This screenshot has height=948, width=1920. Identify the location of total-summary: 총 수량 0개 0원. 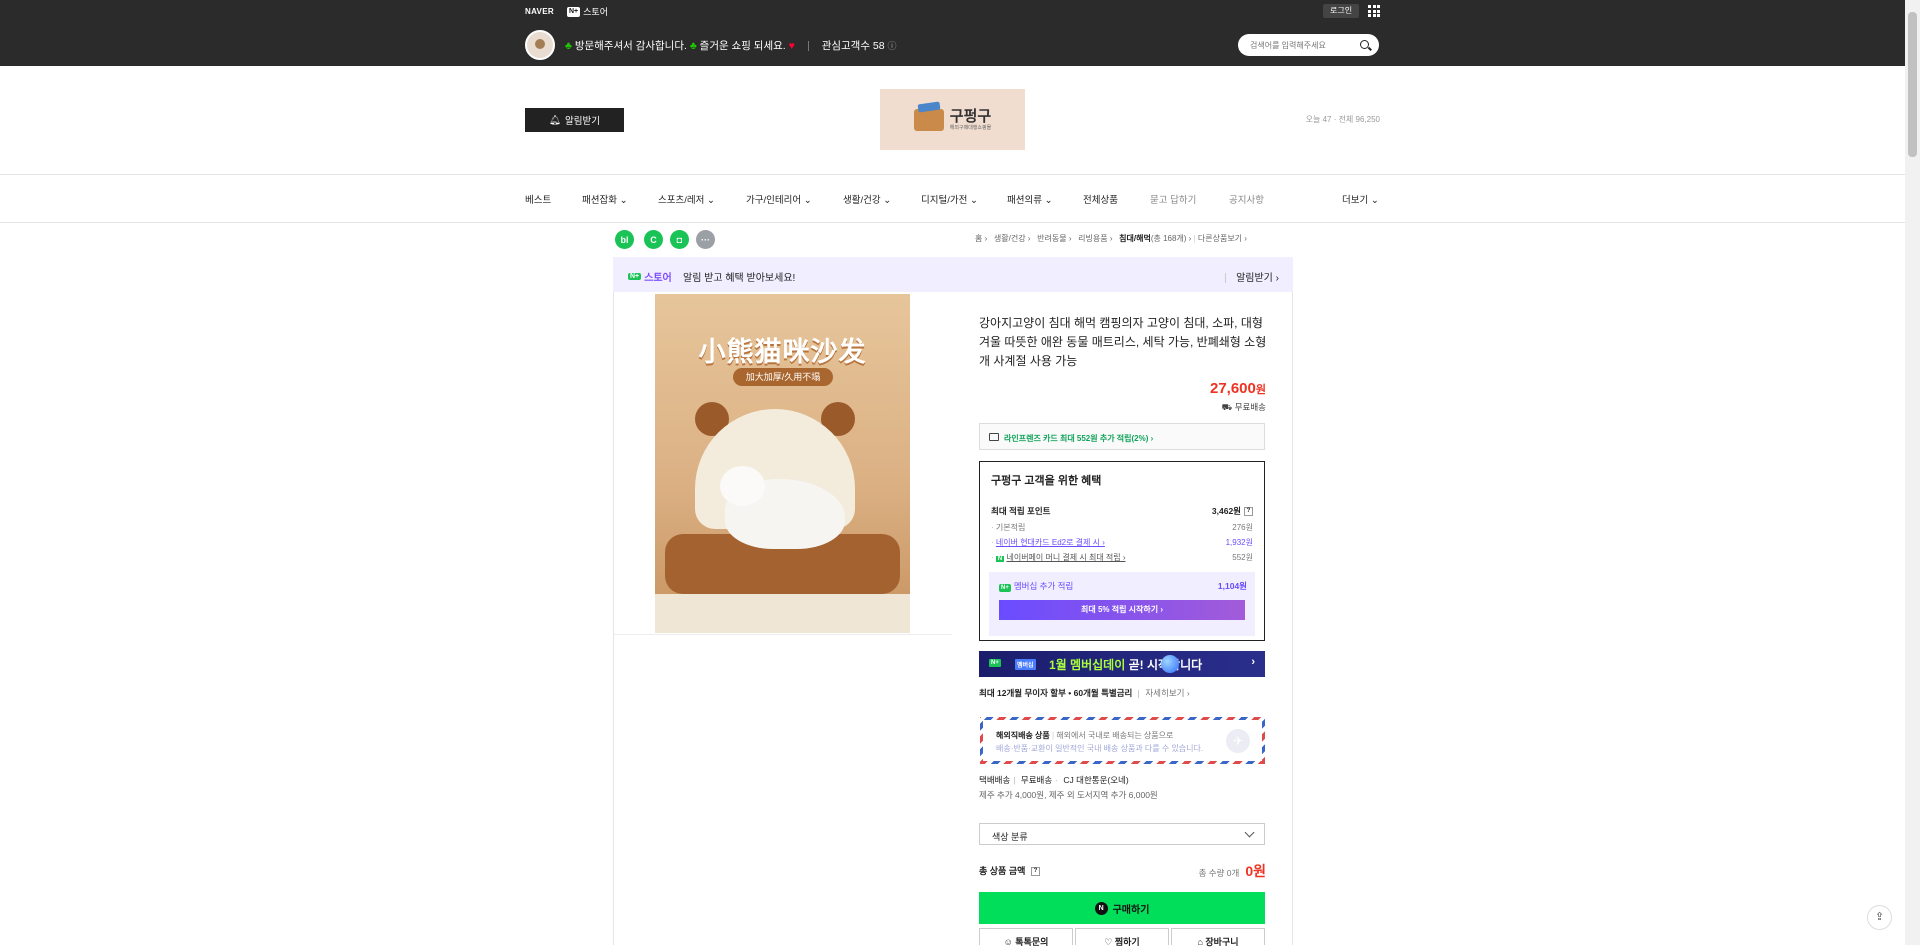
(1208, 871).